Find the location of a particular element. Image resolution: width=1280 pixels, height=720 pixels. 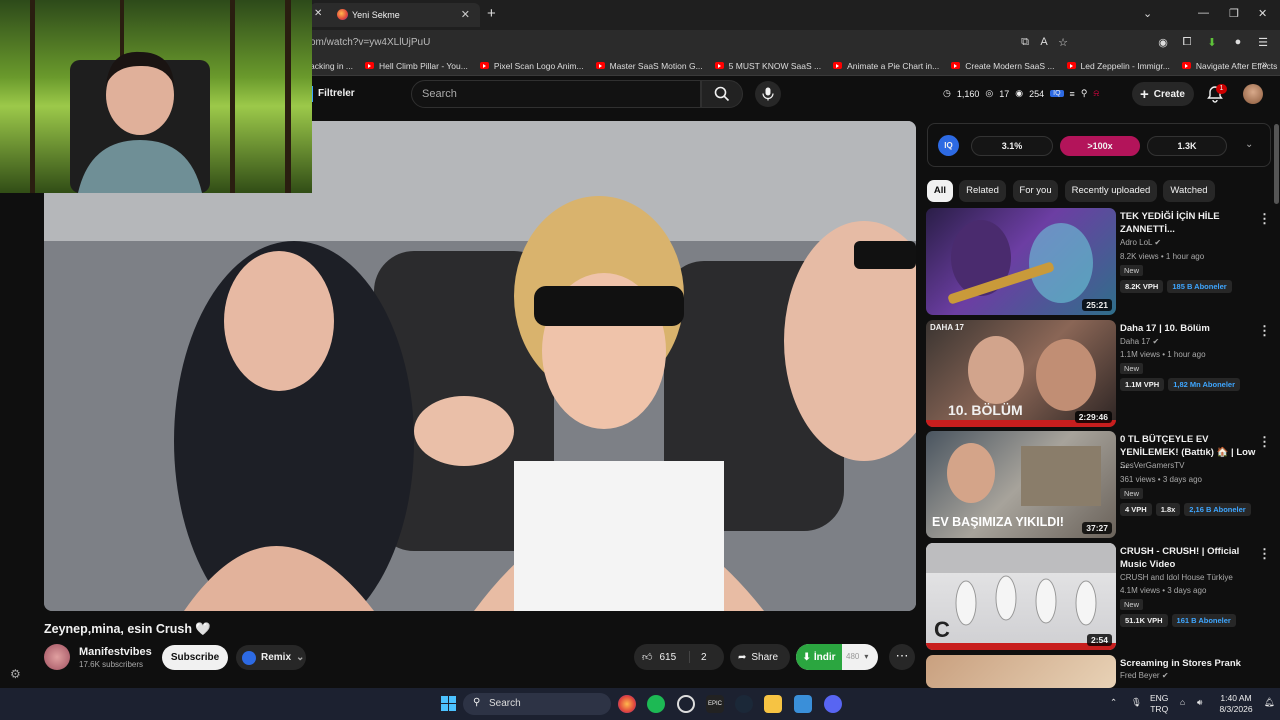

quality-select: 480 is located at coordinates (850, 657).